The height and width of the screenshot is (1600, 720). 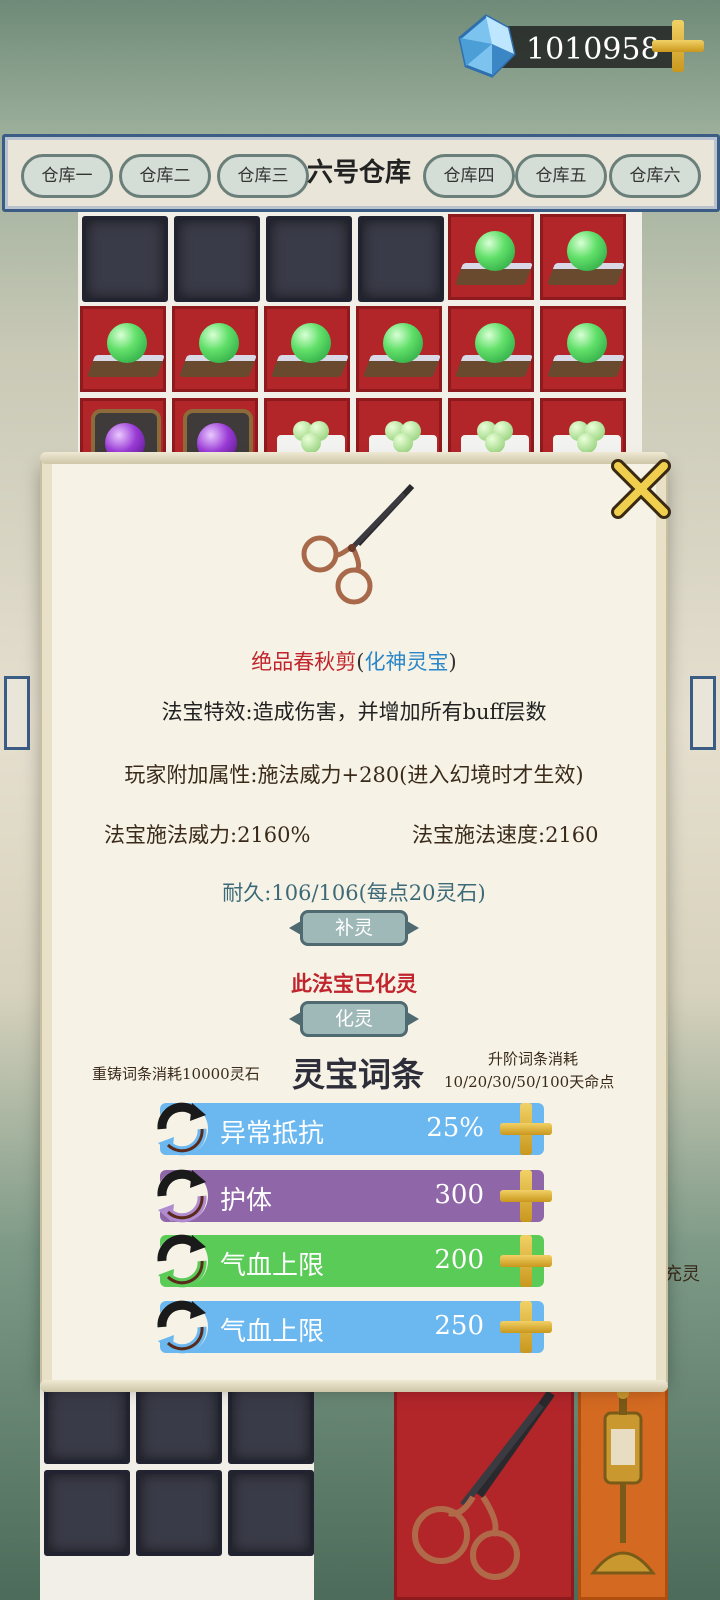 What do you see at coordinates (263, 176) in the screenshot?
I see `tab-warehouse-3: 仓库三` at bounding box center [263, 176].